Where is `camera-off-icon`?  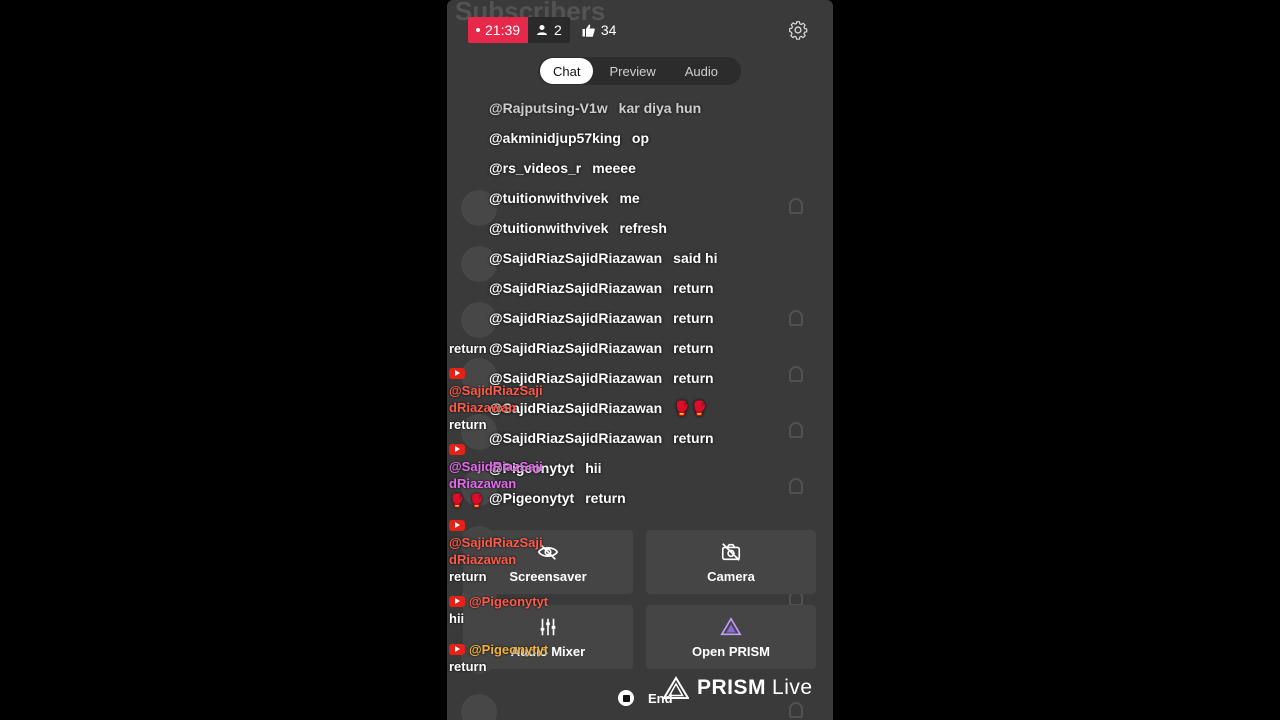
camera-off-icon is located at coordinates (731, 551).